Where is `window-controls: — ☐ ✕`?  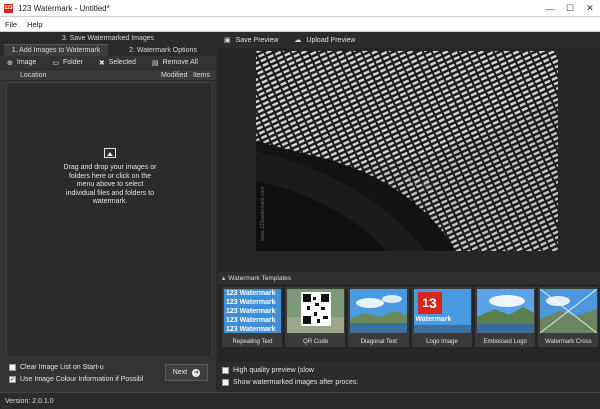
window-controls: — ☐ ✕ is located at coordinates (570, 8).